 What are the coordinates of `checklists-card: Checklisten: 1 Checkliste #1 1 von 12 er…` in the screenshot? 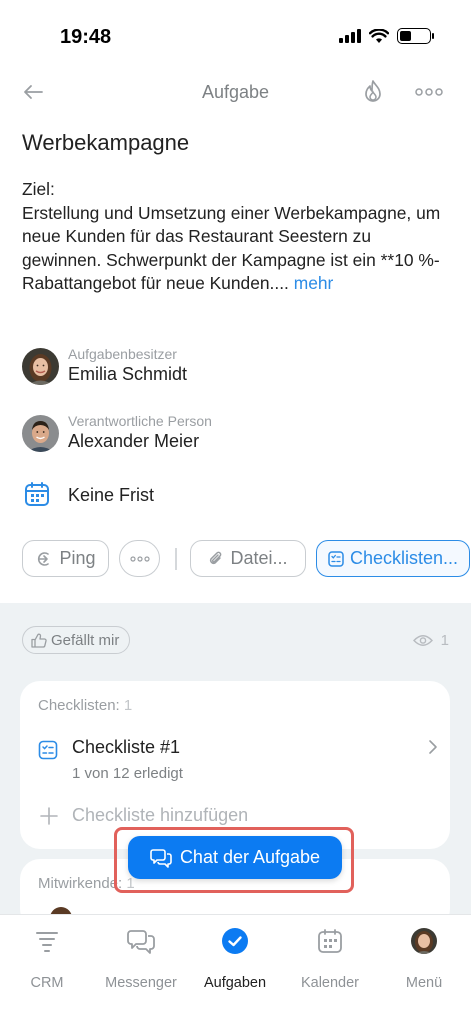 It's located at (235, 765).